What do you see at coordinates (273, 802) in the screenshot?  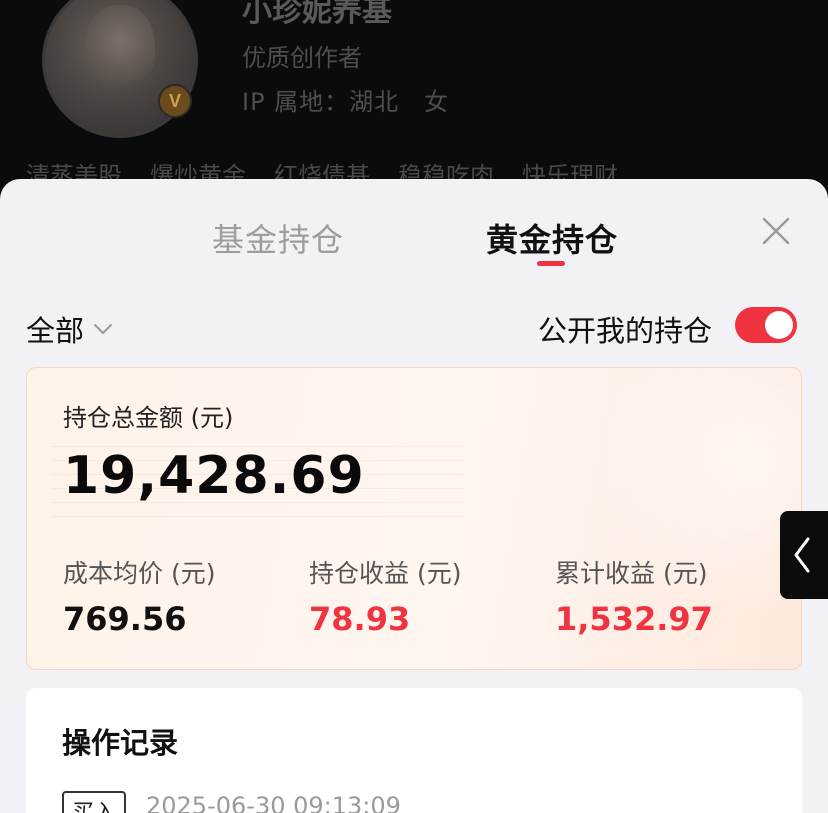 I see `record-time: 2025-06-30 09:13:09` at bounding box center [273, 802].